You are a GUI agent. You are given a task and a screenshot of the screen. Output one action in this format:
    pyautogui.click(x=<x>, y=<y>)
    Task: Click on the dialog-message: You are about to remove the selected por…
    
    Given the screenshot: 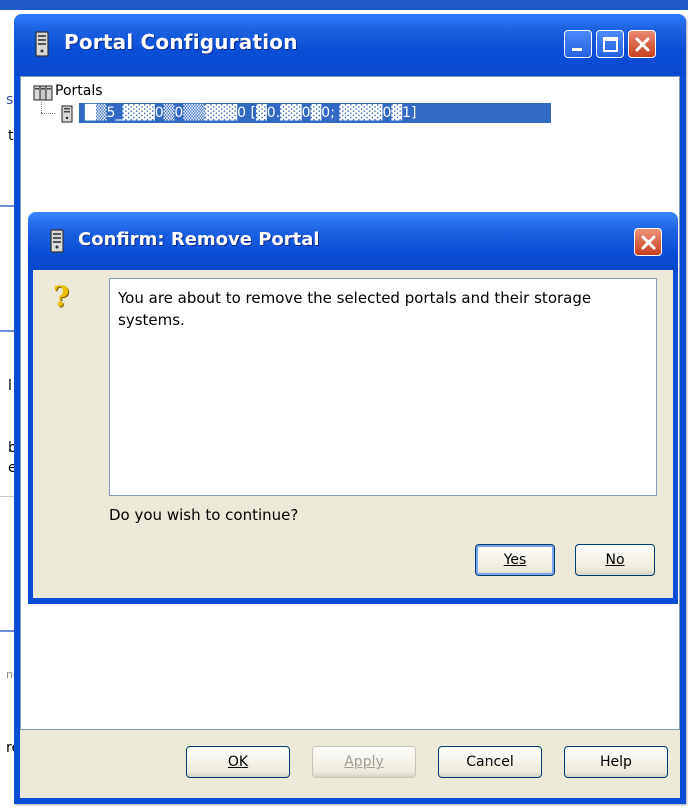 What is the action you would take?
    pyautogui.click(x=355, y=309)
    